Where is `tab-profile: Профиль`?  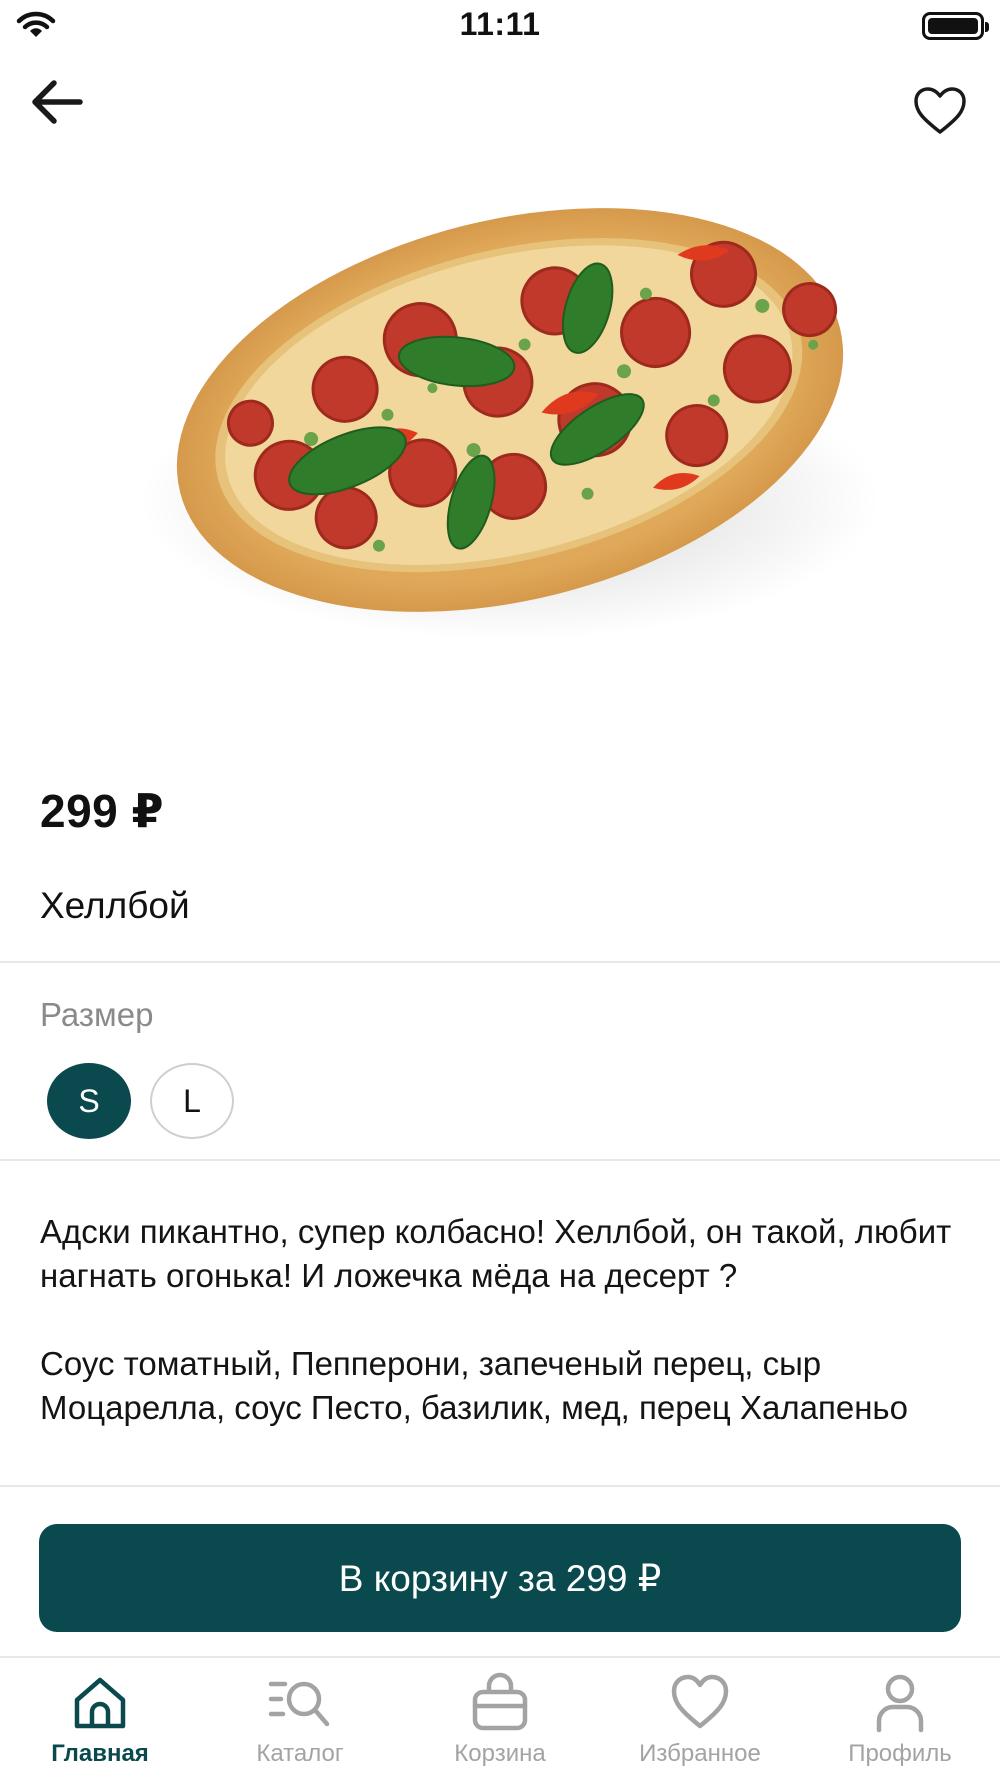
tab-profile: Профиль is located at coordinates (900, 1725).